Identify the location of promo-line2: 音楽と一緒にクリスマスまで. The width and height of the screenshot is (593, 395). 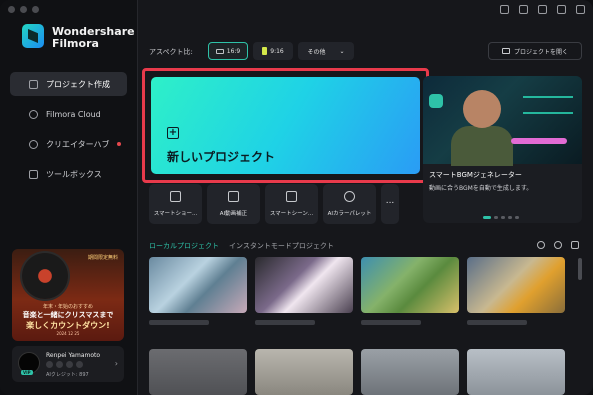
(68, 315).